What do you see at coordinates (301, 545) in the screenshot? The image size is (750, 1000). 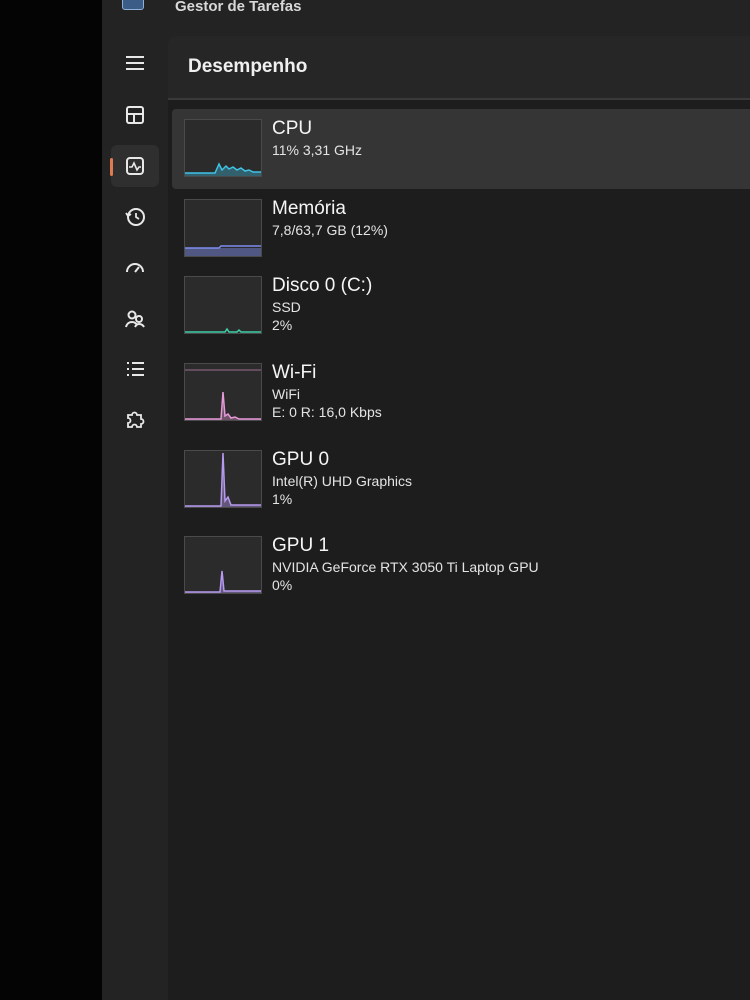 I see `gpu1-title: GPU 1` at bounding box center [301, 545].